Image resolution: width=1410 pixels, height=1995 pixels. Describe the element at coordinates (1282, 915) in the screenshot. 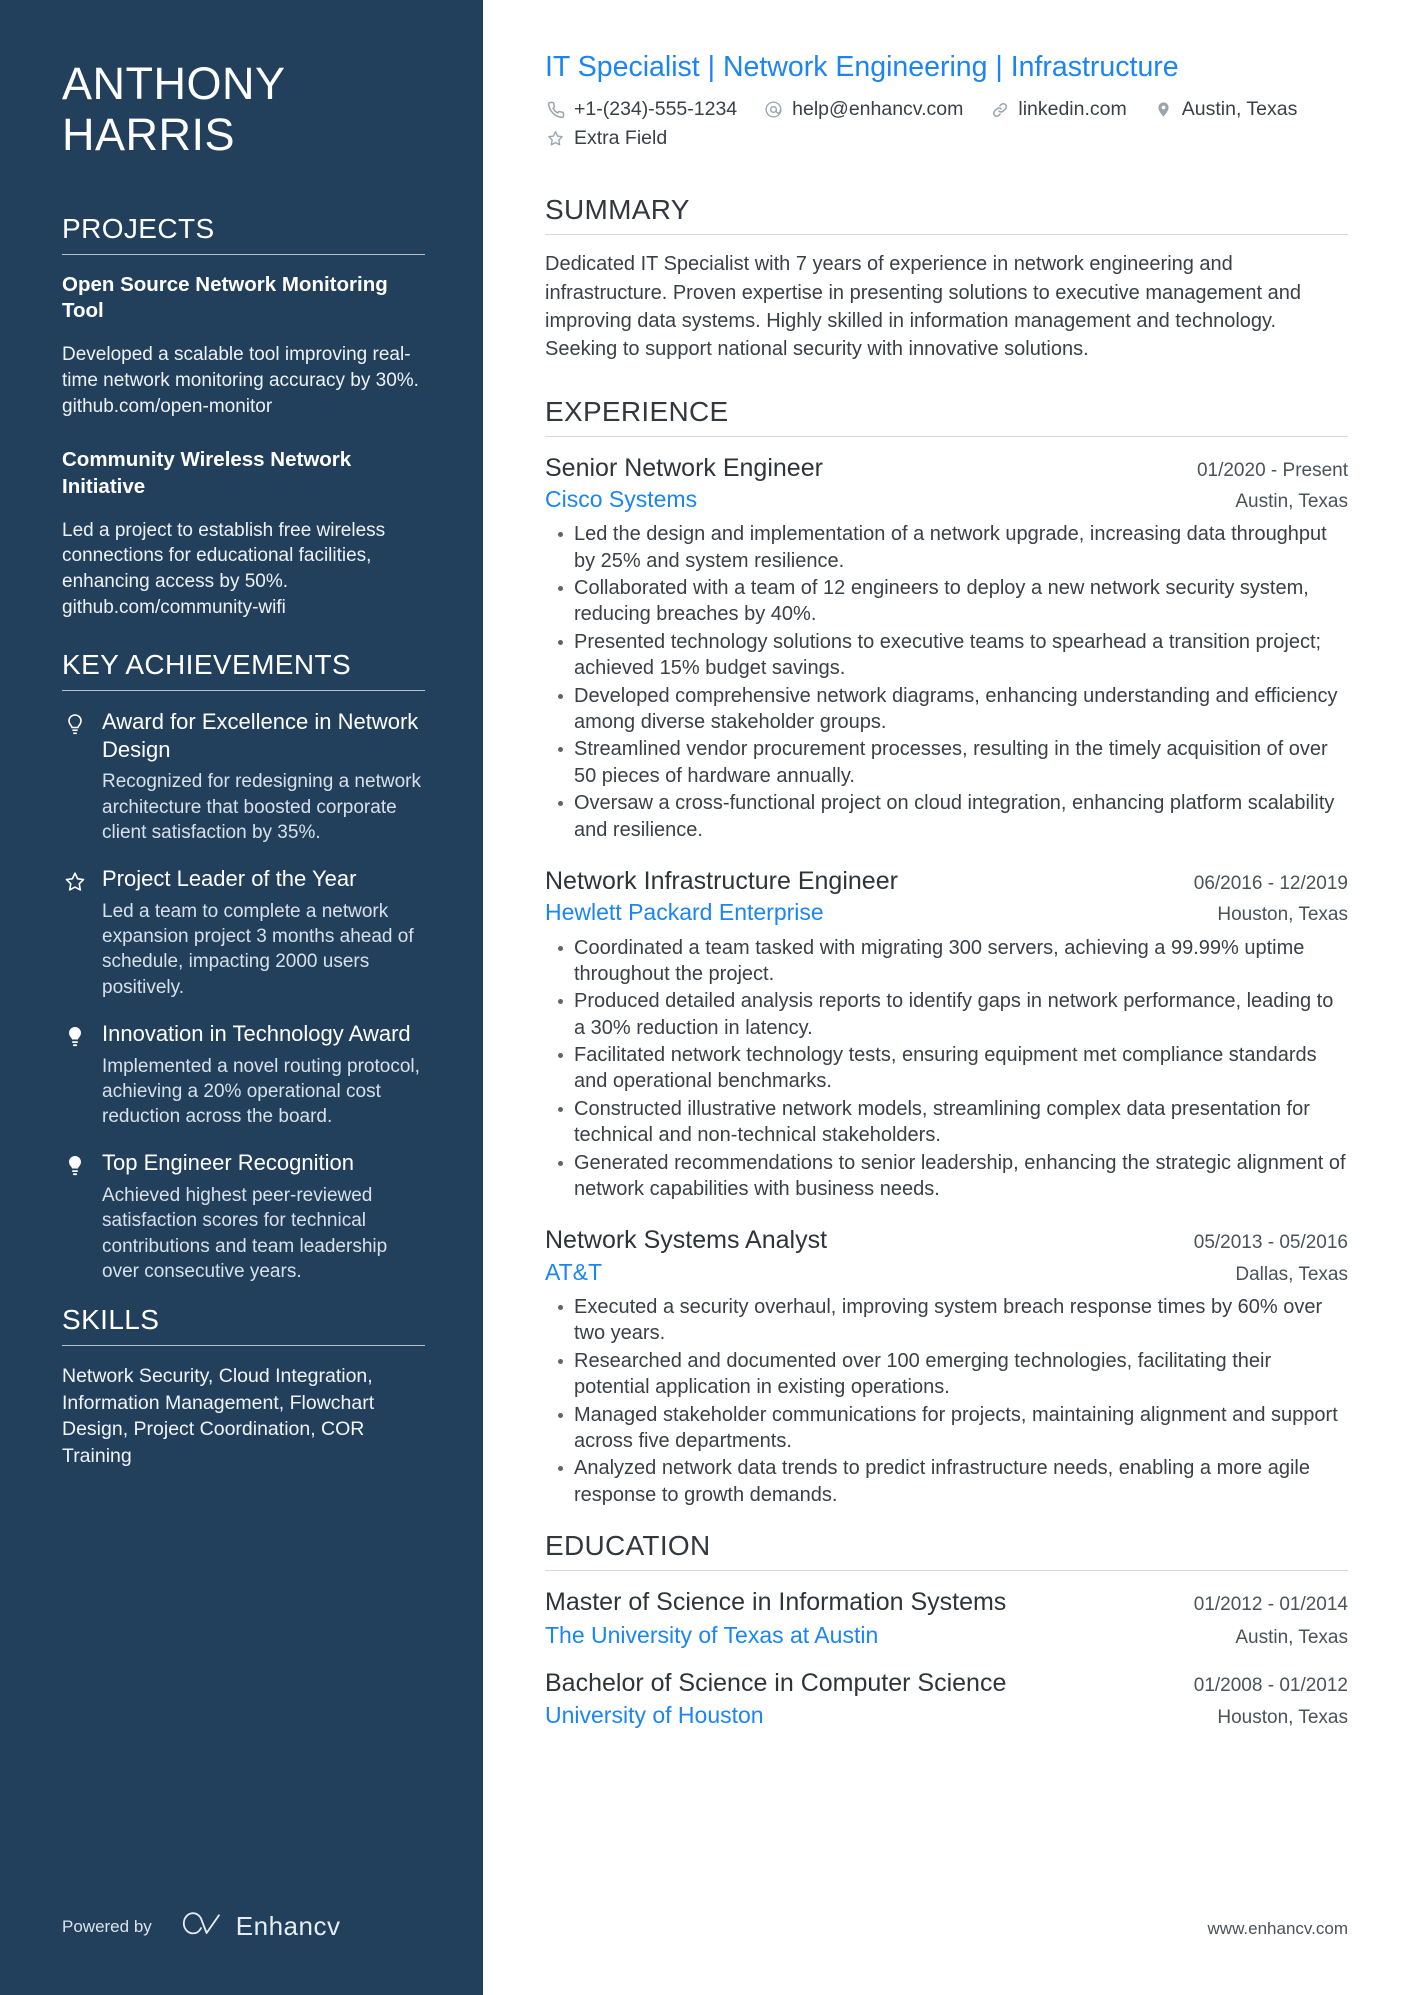

I see `job-location: Houston, Texas` at that location.